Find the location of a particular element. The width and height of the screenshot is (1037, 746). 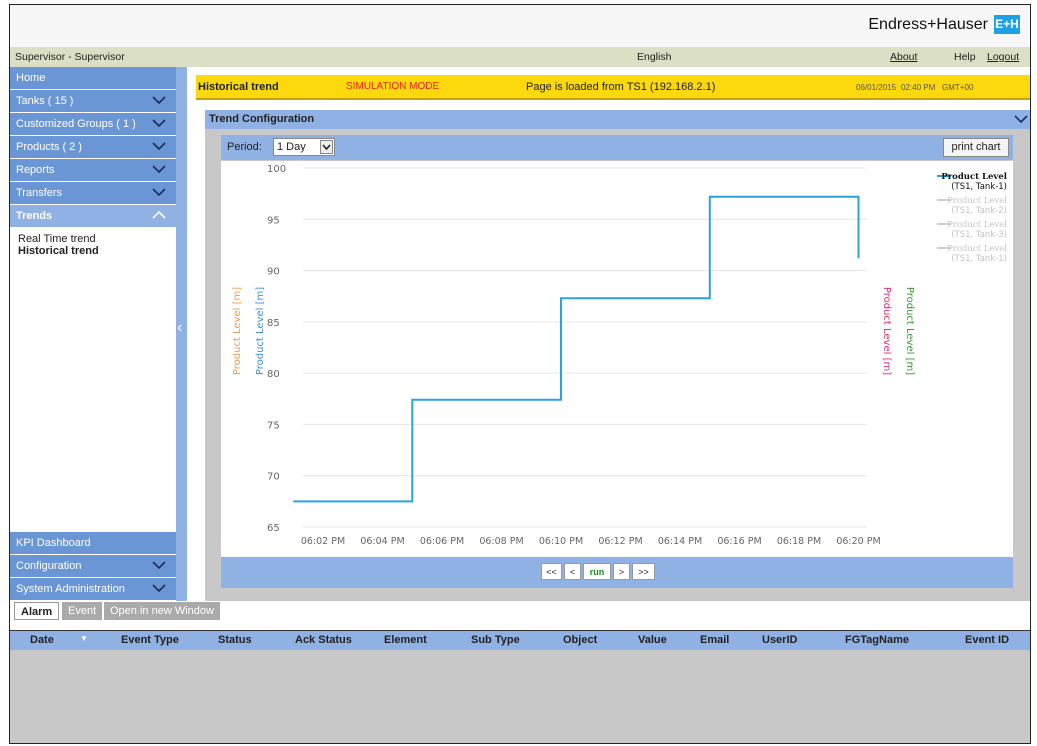

column-object: Object is located at coordinates (580, 640).